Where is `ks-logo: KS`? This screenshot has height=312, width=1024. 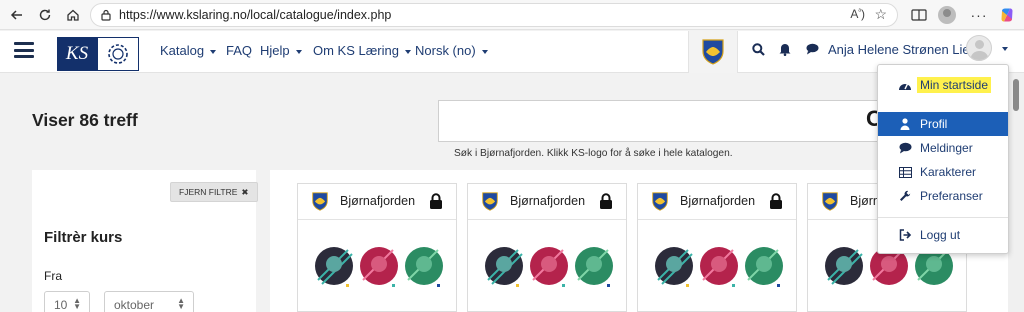 ks-logo: KS is located at coordinates (98, 54).